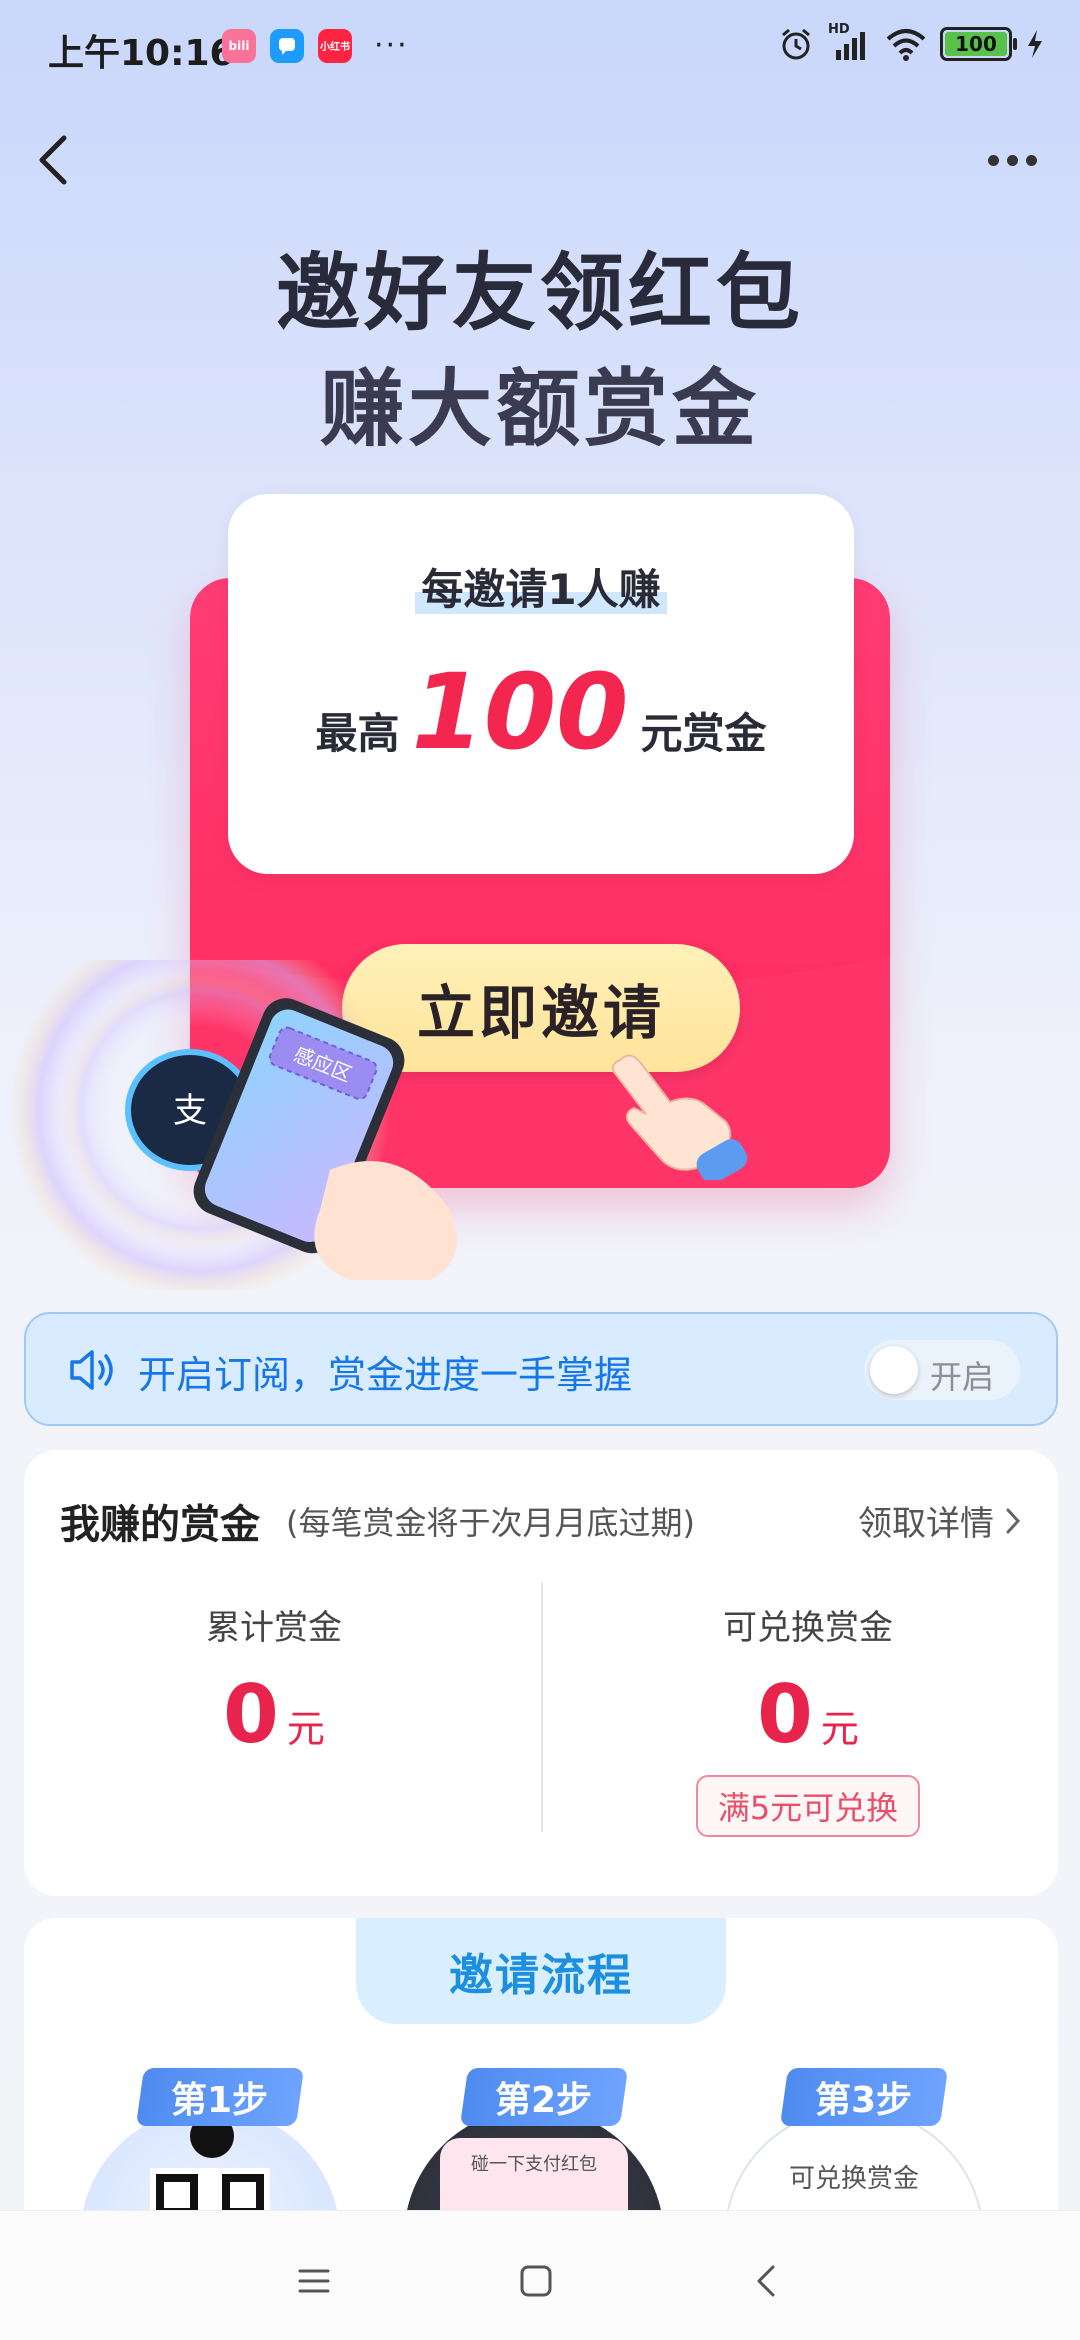  I want to click on toggle-label: 开启, so click(962, 1377).